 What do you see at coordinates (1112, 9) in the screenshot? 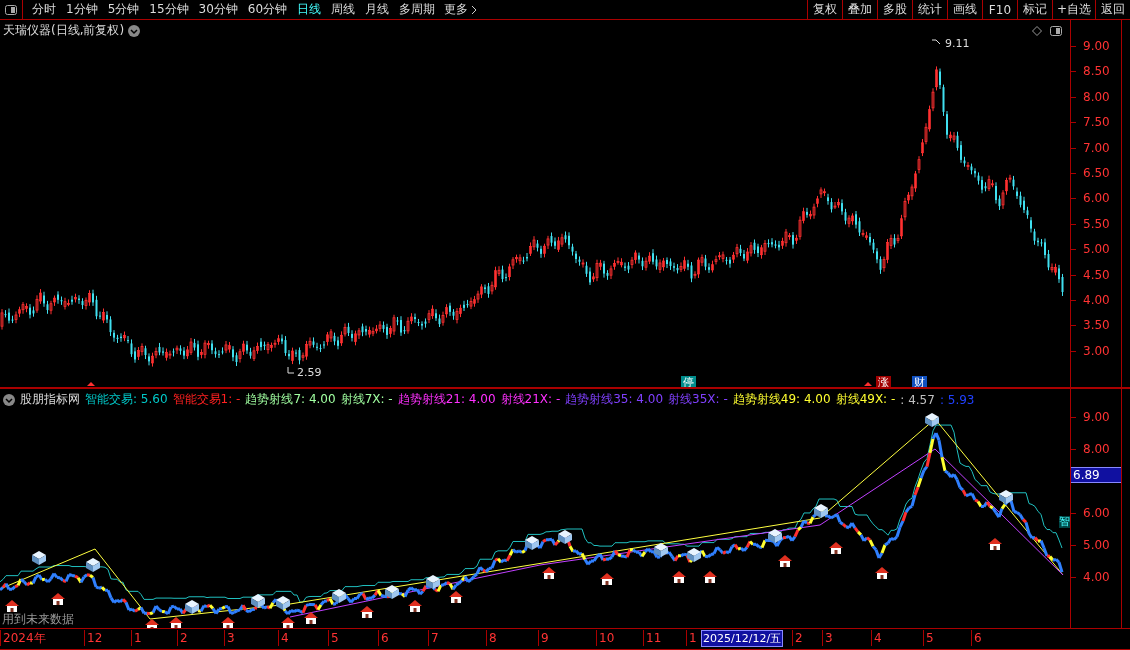
I see `toolbar-button: 返回` at bounding box center [1112, 9].